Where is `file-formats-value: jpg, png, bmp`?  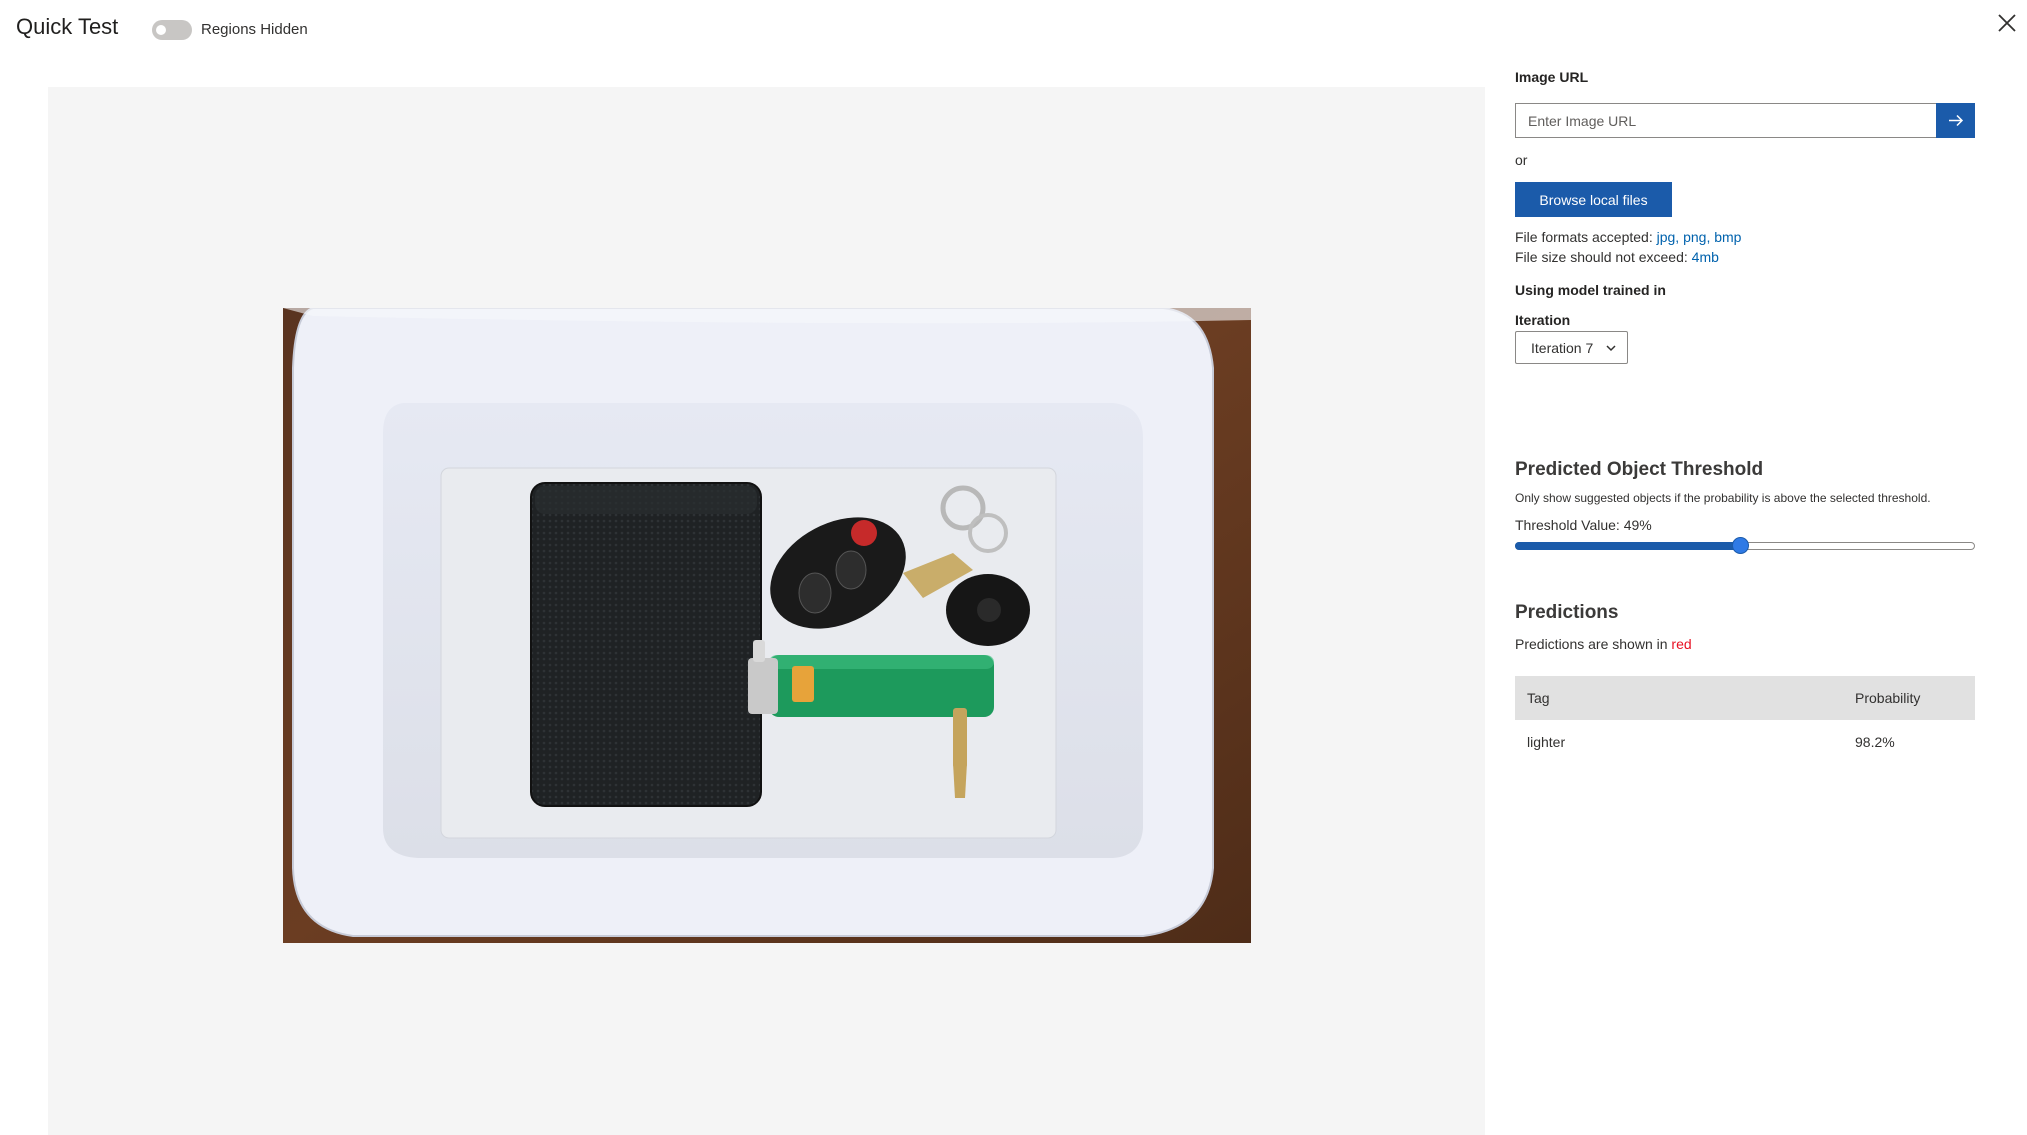 file-formats-value: jpg, png, bmp is located at coordinates (1699, 237).